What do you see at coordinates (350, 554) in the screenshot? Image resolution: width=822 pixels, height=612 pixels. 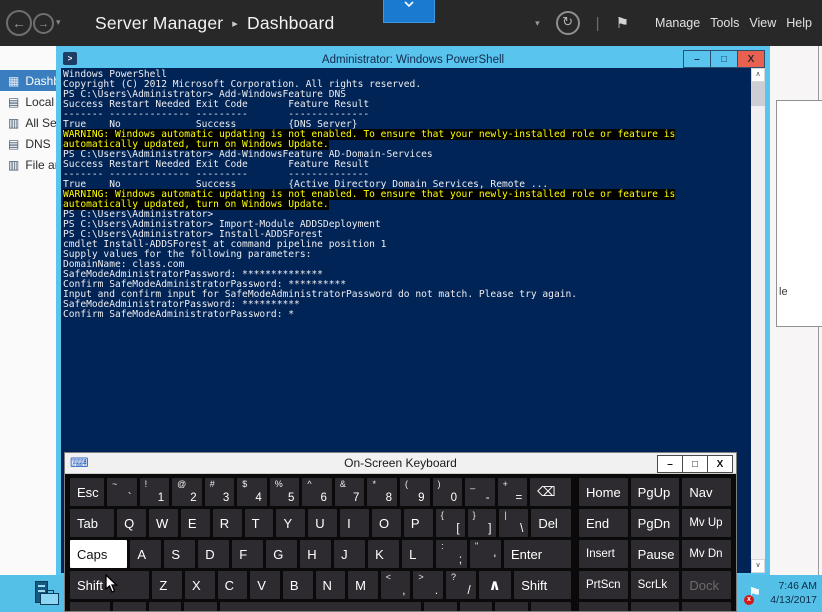 I see `key-j: J` at bounding box center [350, 554].